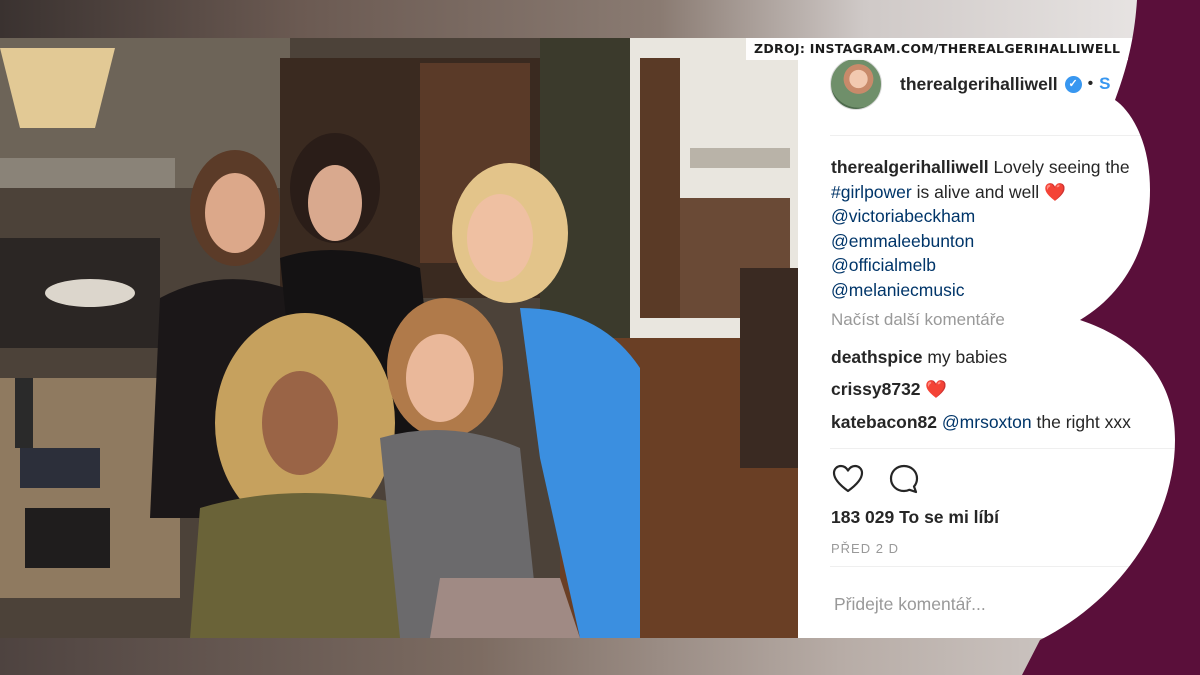 Image resolution: width=1200 pixels, height=675 pixels. What do you see at coordinates (904, 479) in the screenshot?
I see `comment-icon` at bounding box center [904, 479].